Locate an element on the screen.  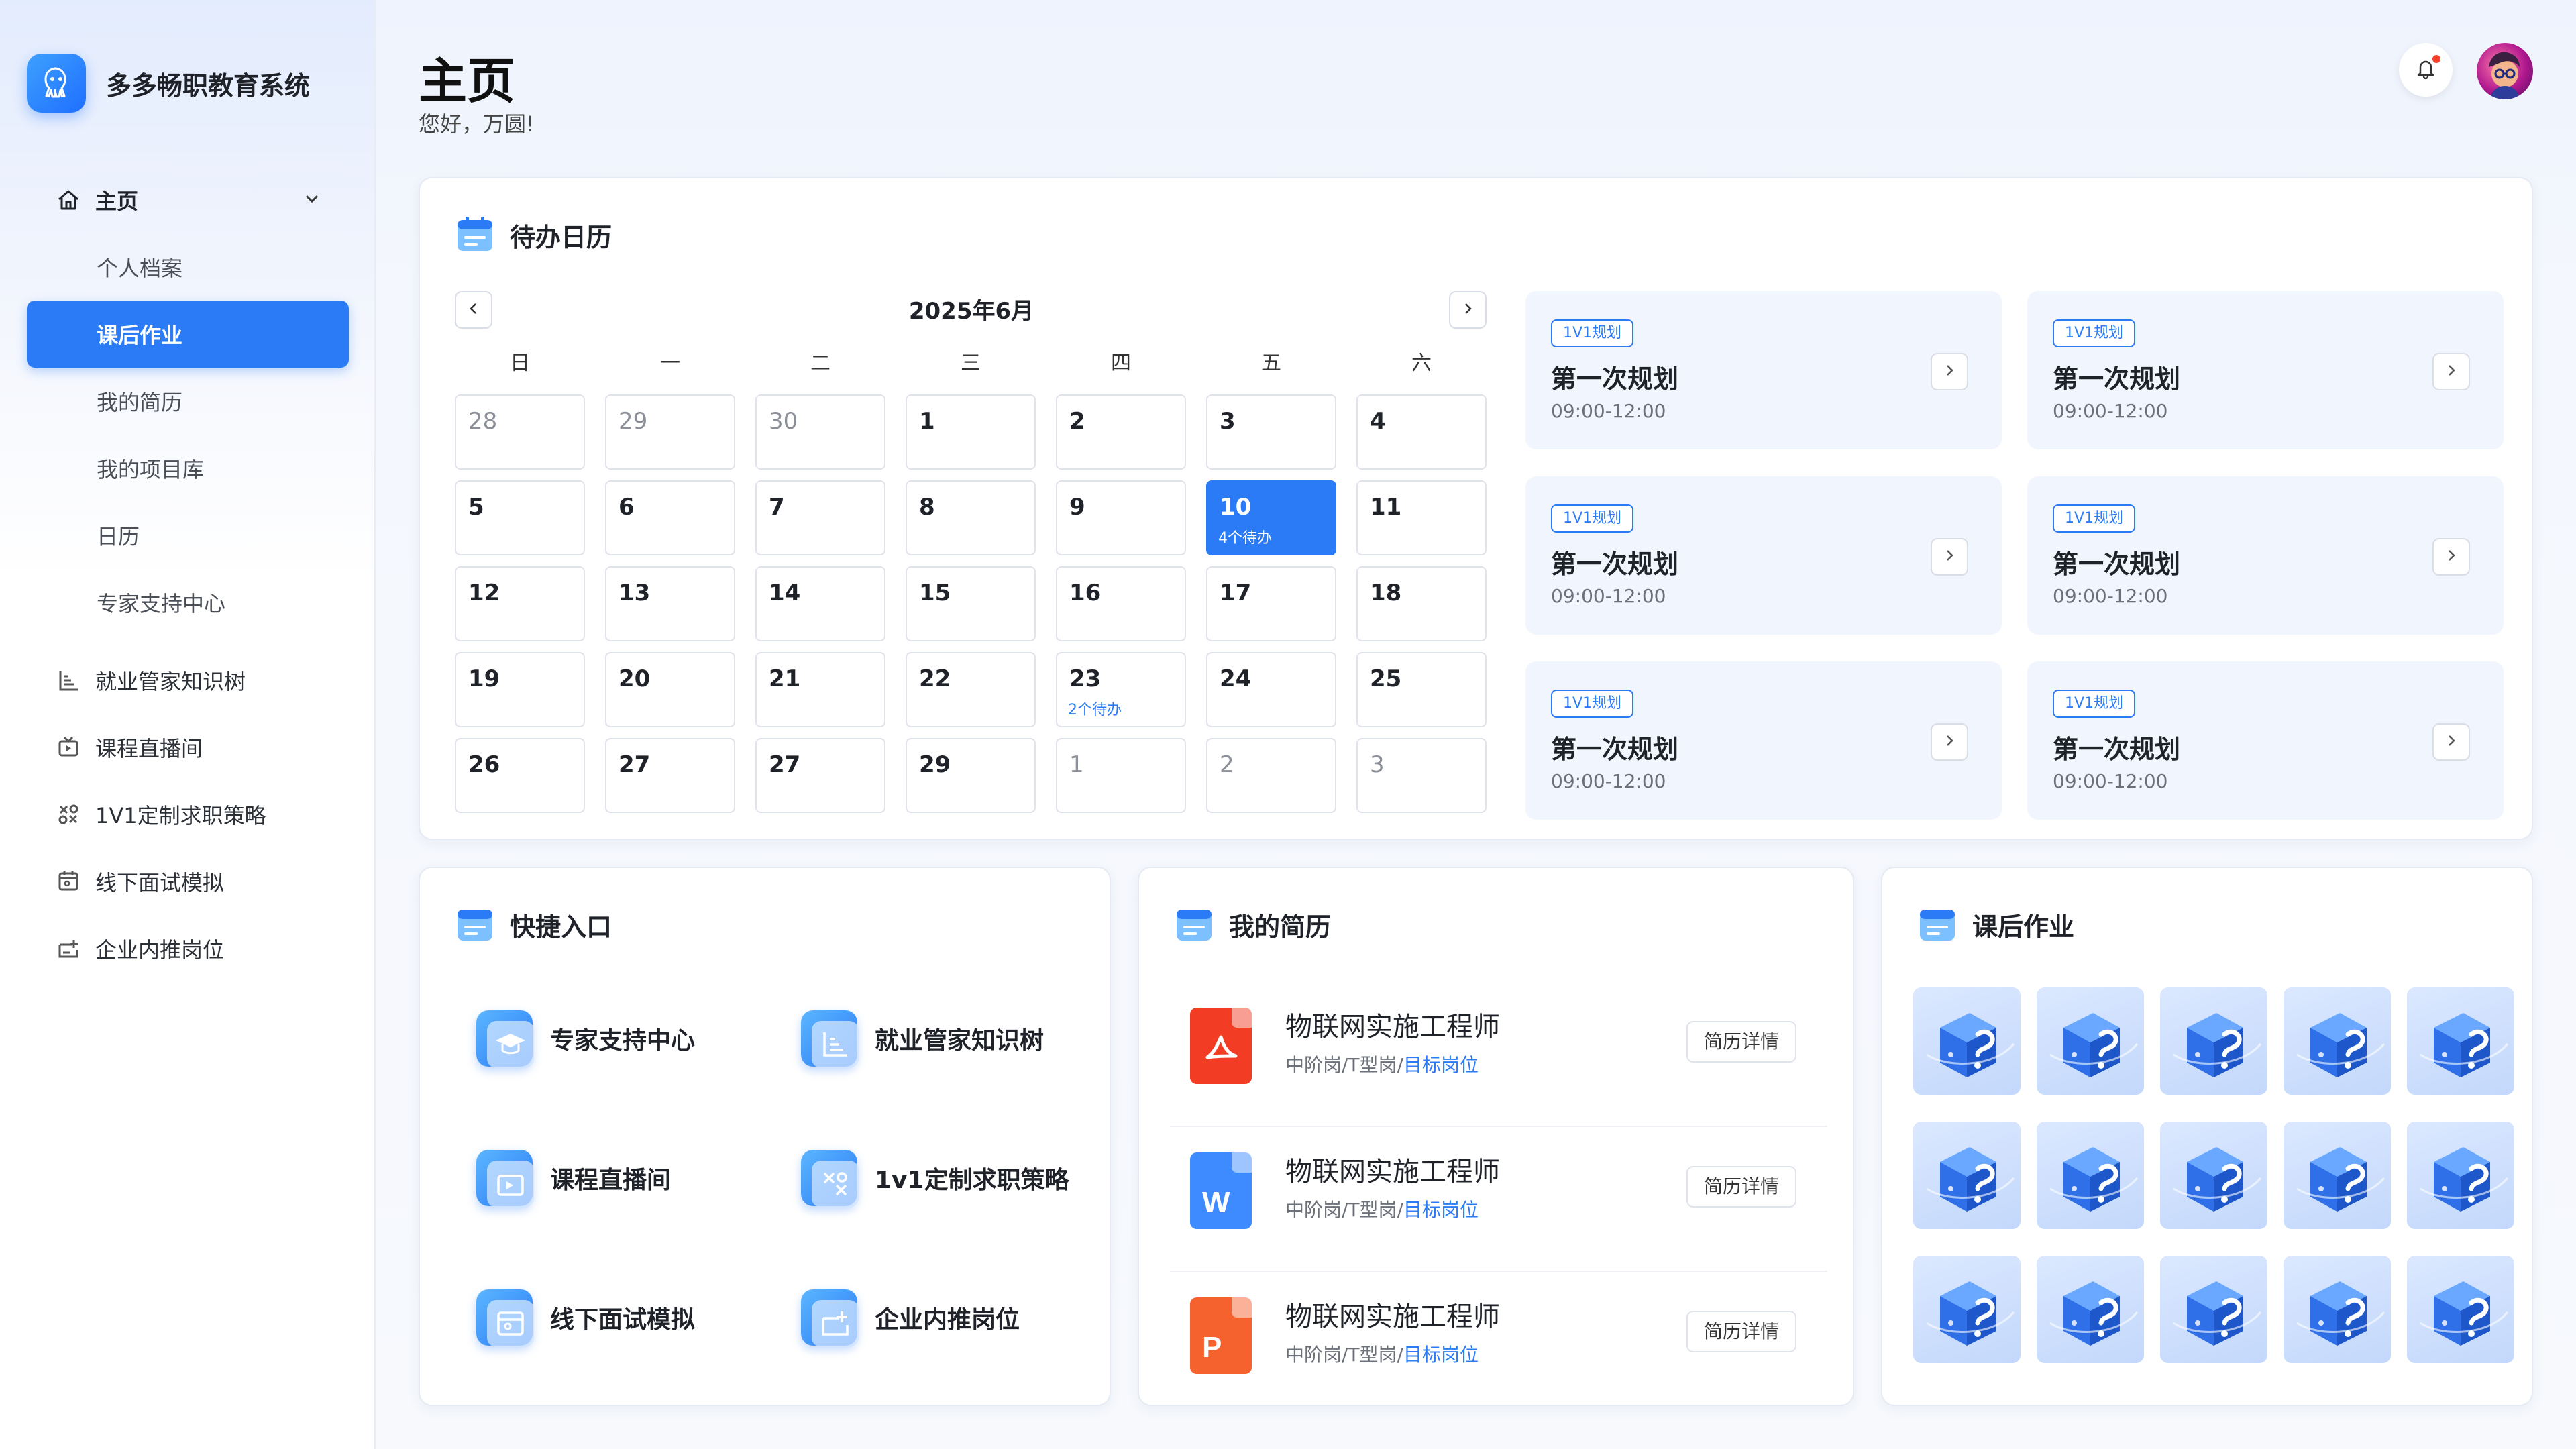
quick-entry-item: 线下面试模拟 is located at coordinates (586, 1318).